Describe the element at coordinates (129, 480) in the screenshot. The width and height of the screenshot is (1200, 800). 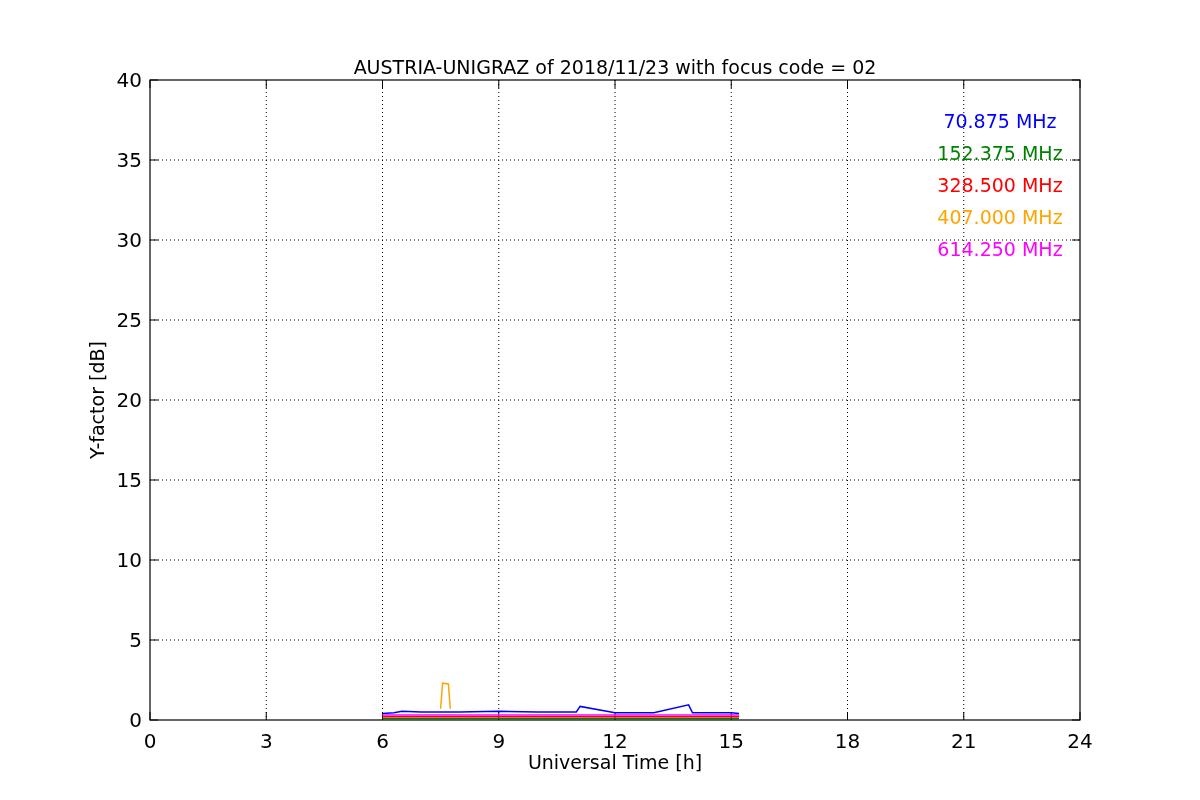
I see `y-tick-label: 15` at that location.